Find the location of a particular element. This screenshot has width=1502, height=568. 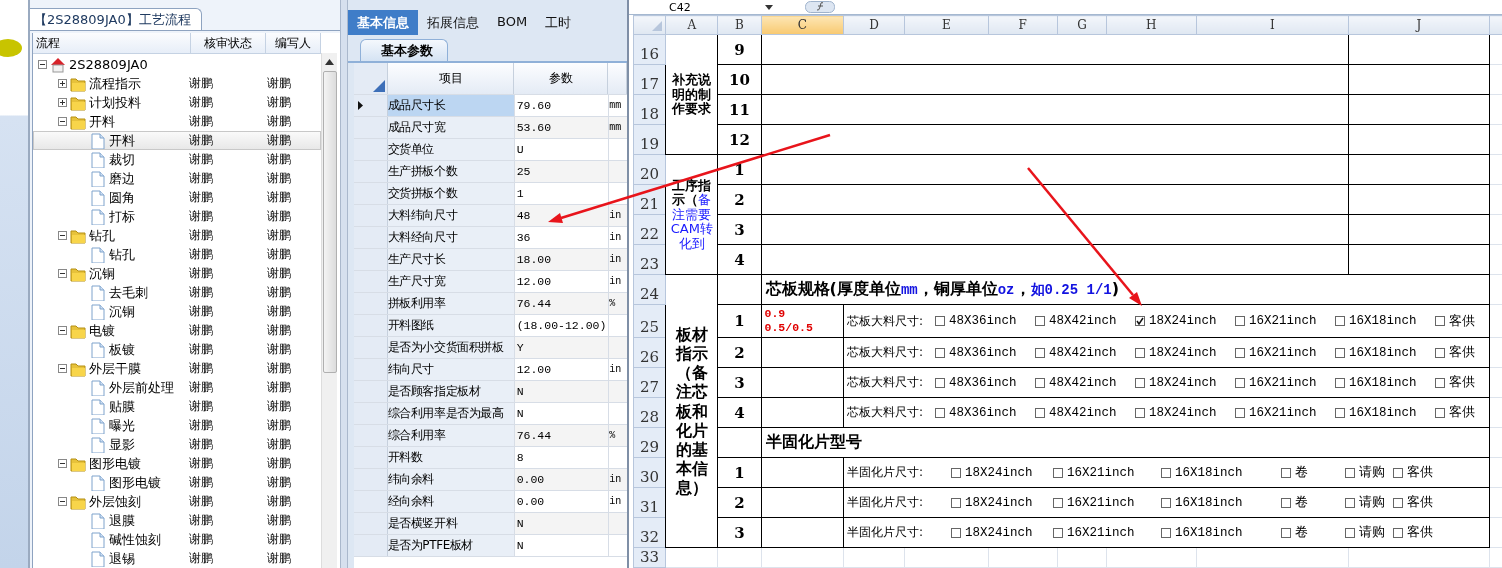

tree-row: 圆角 谢鹏 谢鹏 is located at coordinates (177, 197).